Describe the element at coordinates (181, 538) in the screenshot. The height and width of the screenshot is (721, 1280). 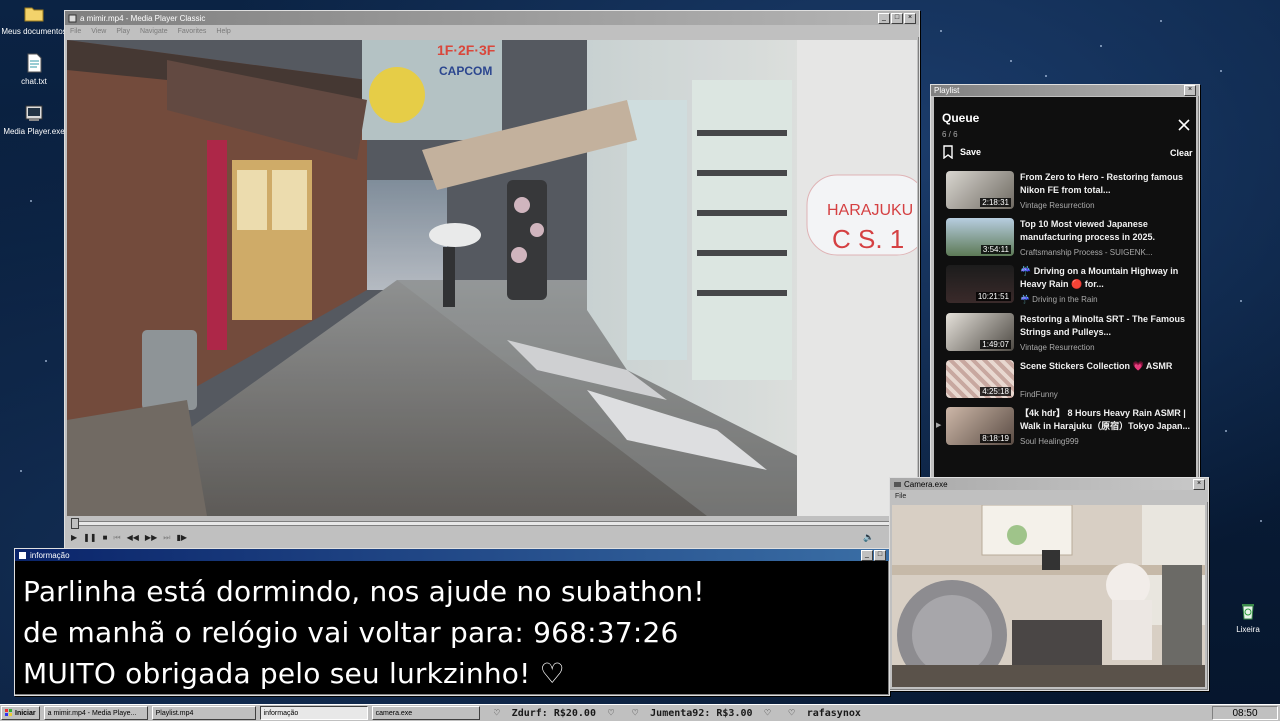
I see `frame-step-icon: ▮▶` at that location.